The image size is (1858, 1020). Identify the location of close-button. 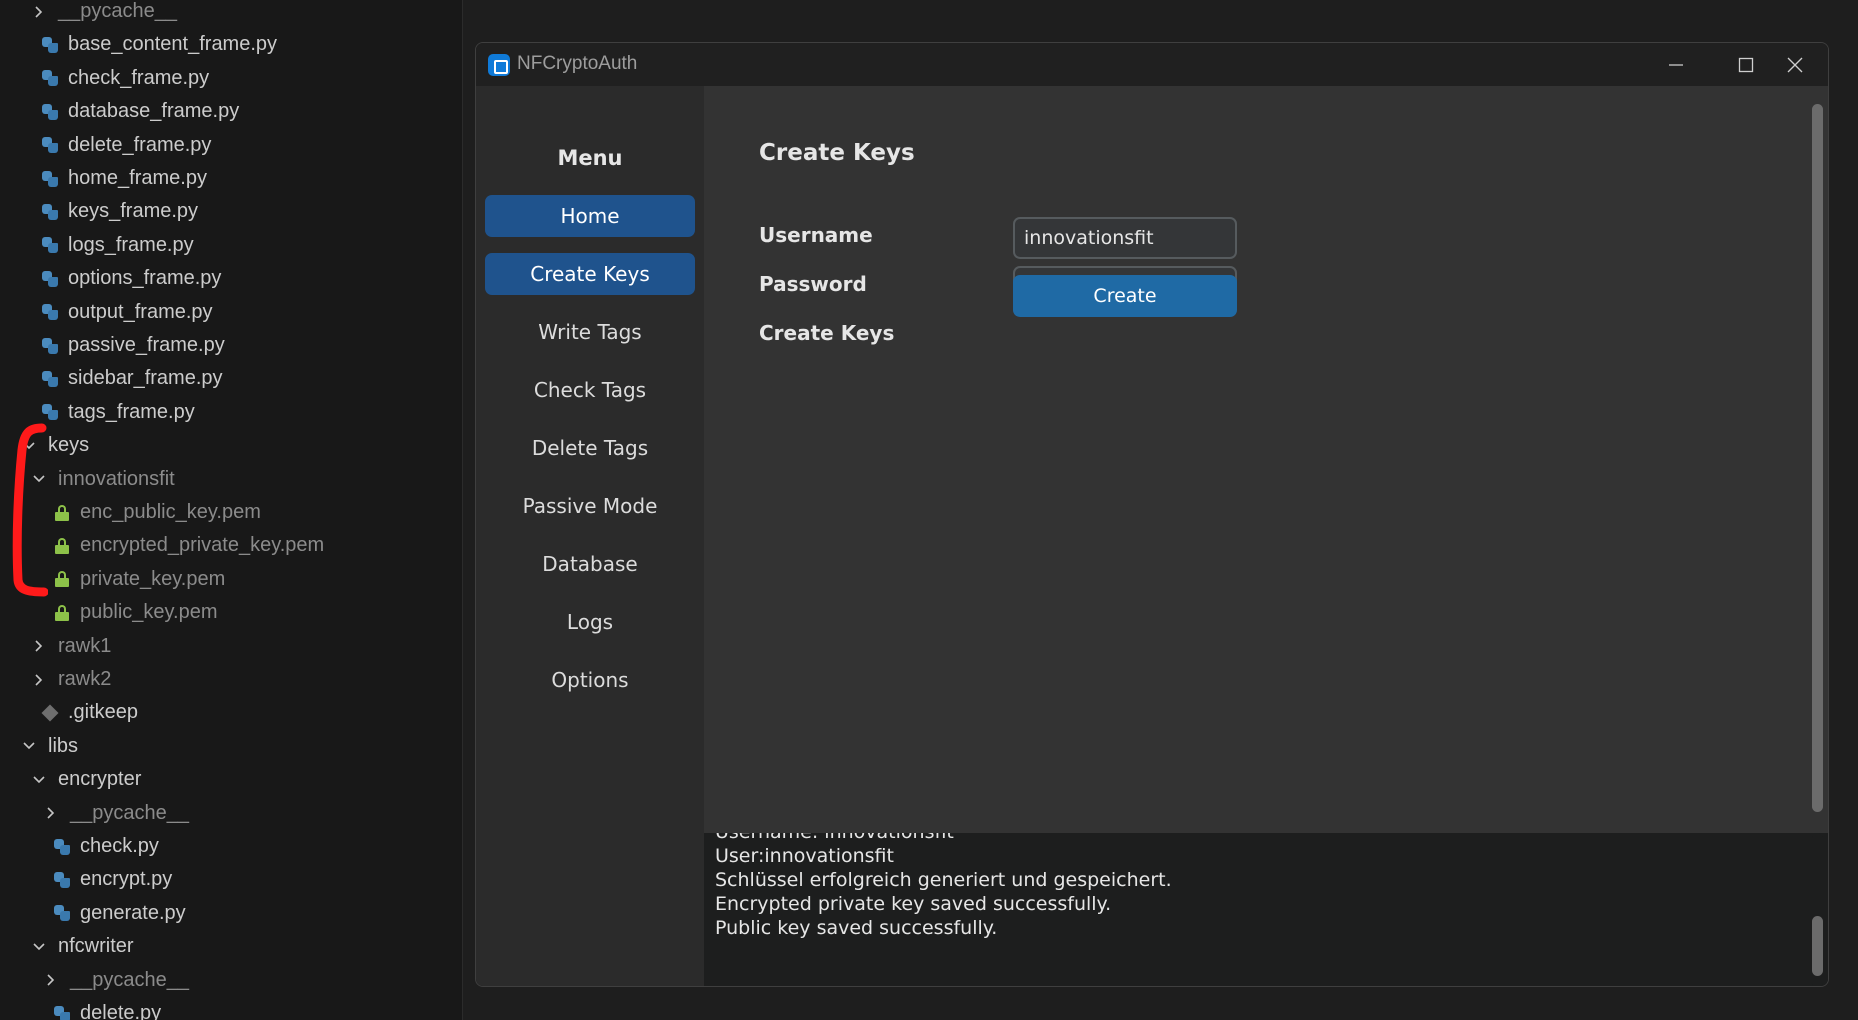
(1794, 64).